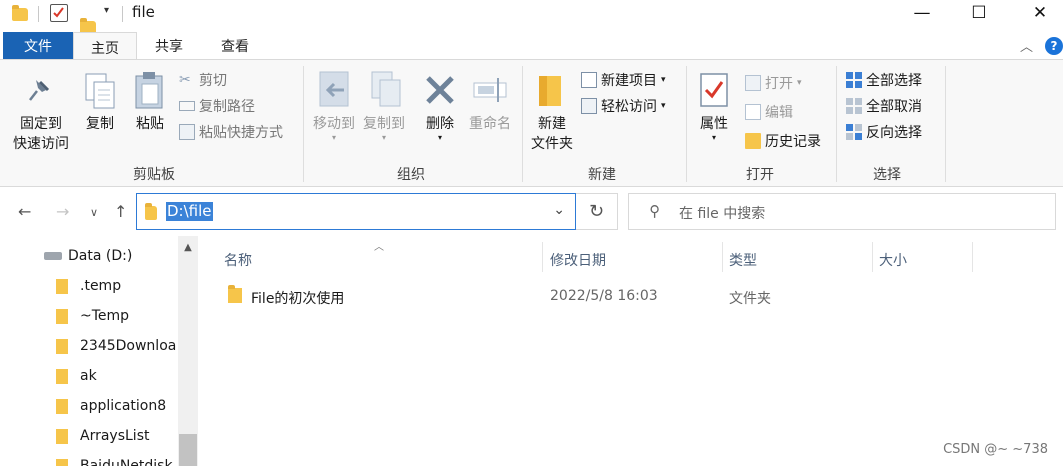 The width and height of the screenshot is (1063, 466). I want to click on group-label-new: 新建, so click(602, 175).